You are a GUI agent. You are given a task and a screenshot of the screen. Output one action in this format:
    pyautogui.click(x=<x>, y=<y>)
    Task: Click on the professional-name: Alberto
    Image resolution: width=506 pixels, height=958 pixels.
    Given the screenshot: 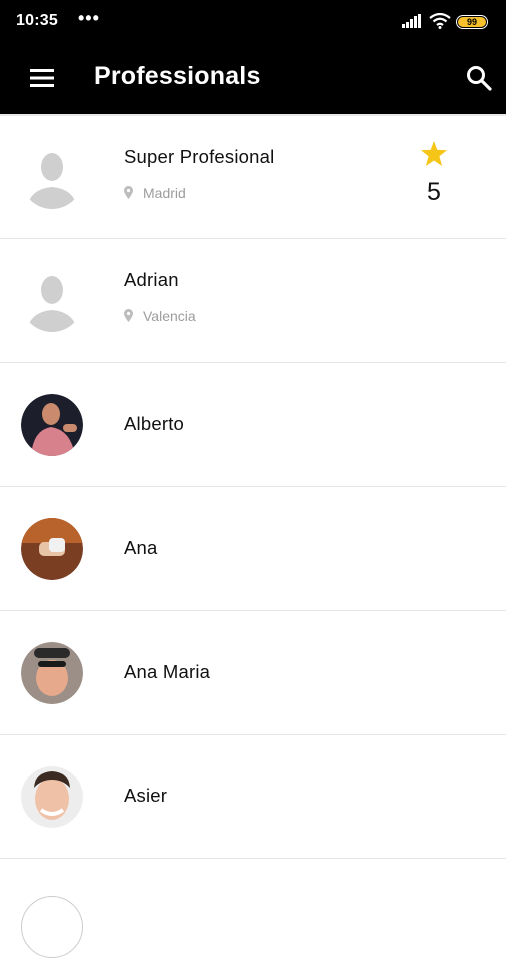 What is the action you would take?
    pyautogui.click(x=154, y=423)
    